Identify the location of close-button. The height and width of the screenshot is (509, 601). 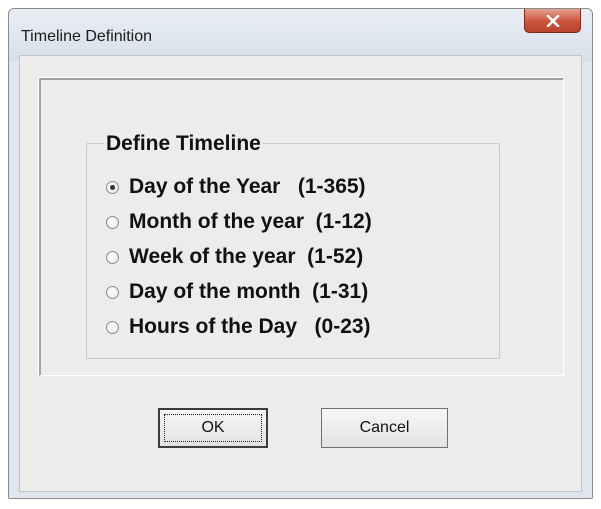
(552, 21).